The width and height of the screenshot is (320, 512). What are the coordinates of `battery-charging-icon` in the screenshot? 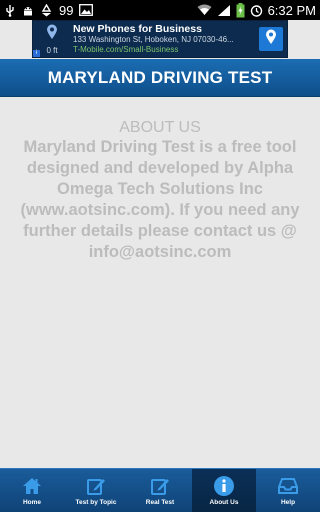 It's located at (240, 10).